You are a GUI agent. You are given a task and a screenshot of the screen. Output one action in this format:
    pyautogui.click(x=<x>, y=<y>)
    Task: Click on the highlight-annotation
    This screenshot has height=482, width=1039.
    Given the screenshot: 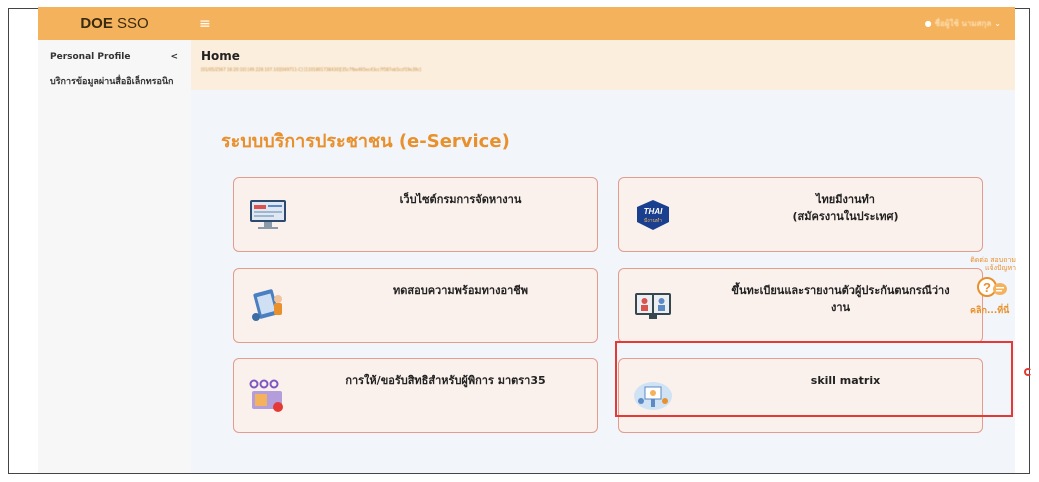 What is the action you would take?
    pyautogui.click(x=814, y=379)
    